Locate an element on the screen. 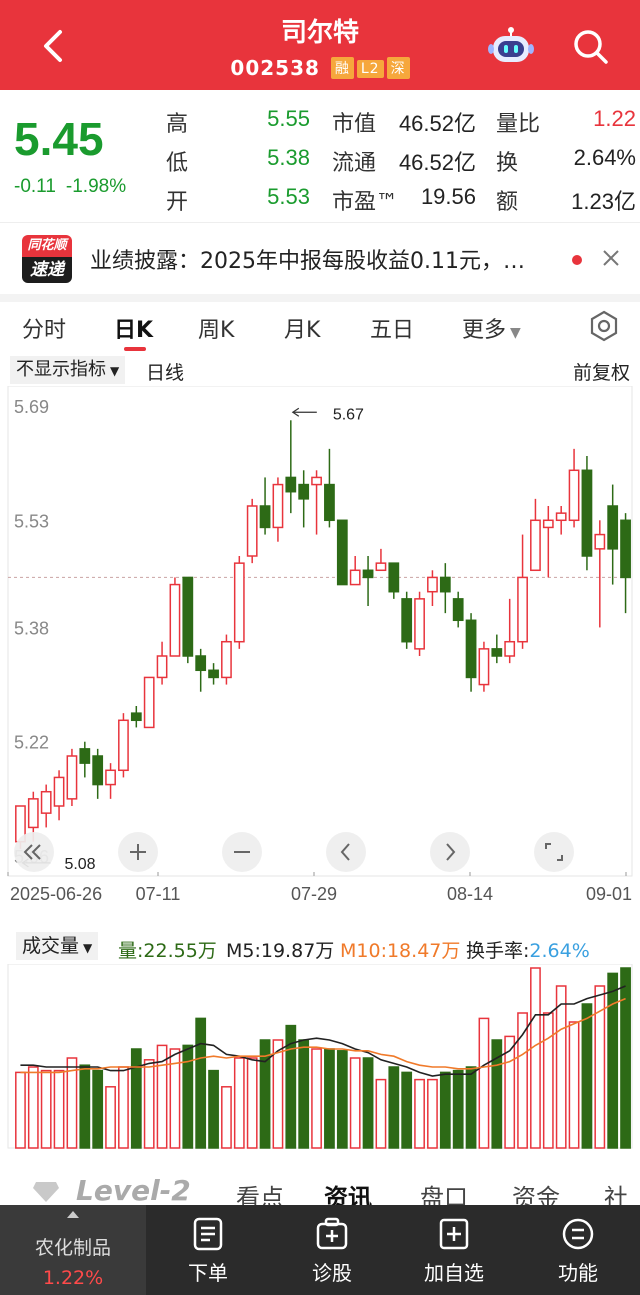 The image size is (640, 1295). sector-percent: 1.22% is located at coordinates (73, 1278).